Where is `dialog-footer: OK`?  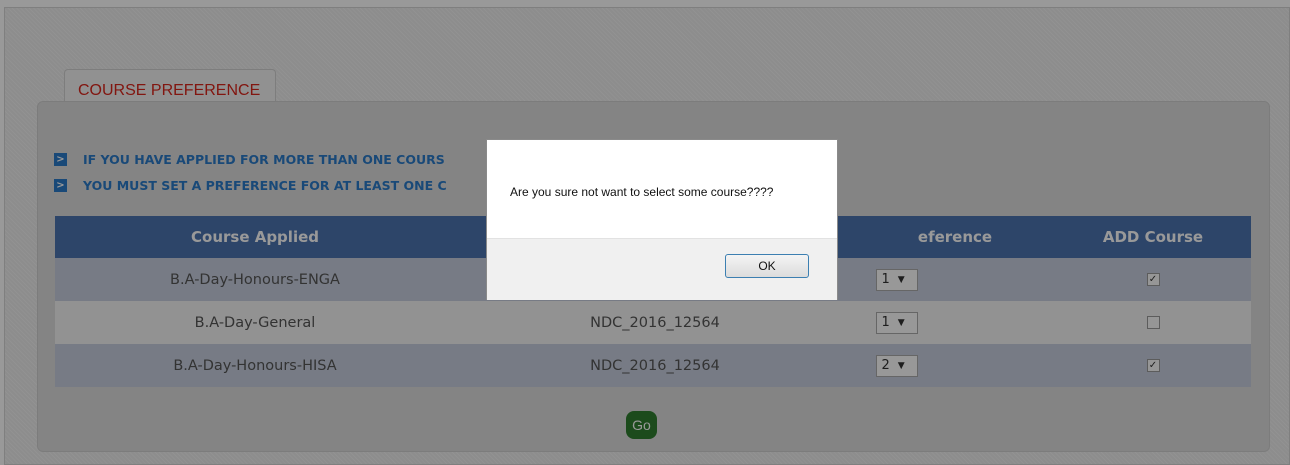
dialog-footer: OK is located at coordinates (662, 269).